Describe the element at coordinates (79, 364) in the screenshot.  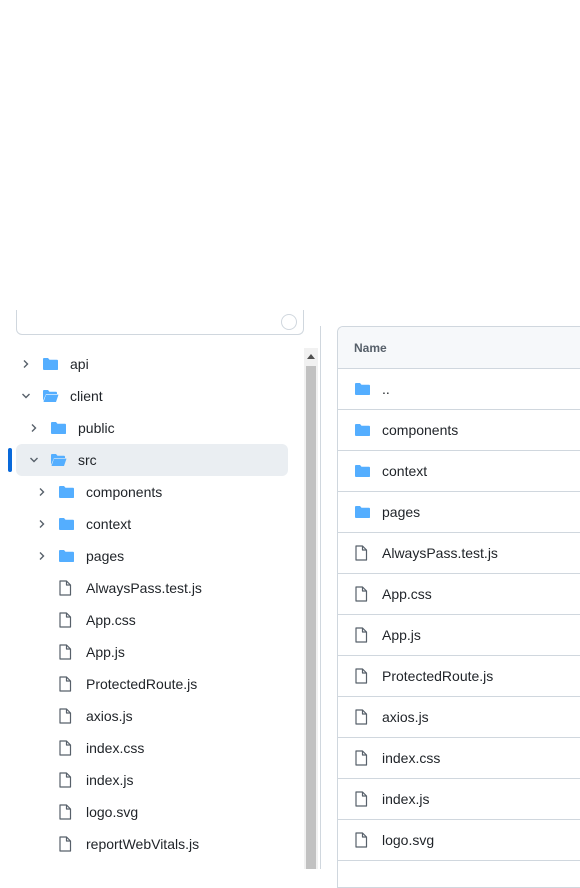
I see `tree-item-label: api` at that location.